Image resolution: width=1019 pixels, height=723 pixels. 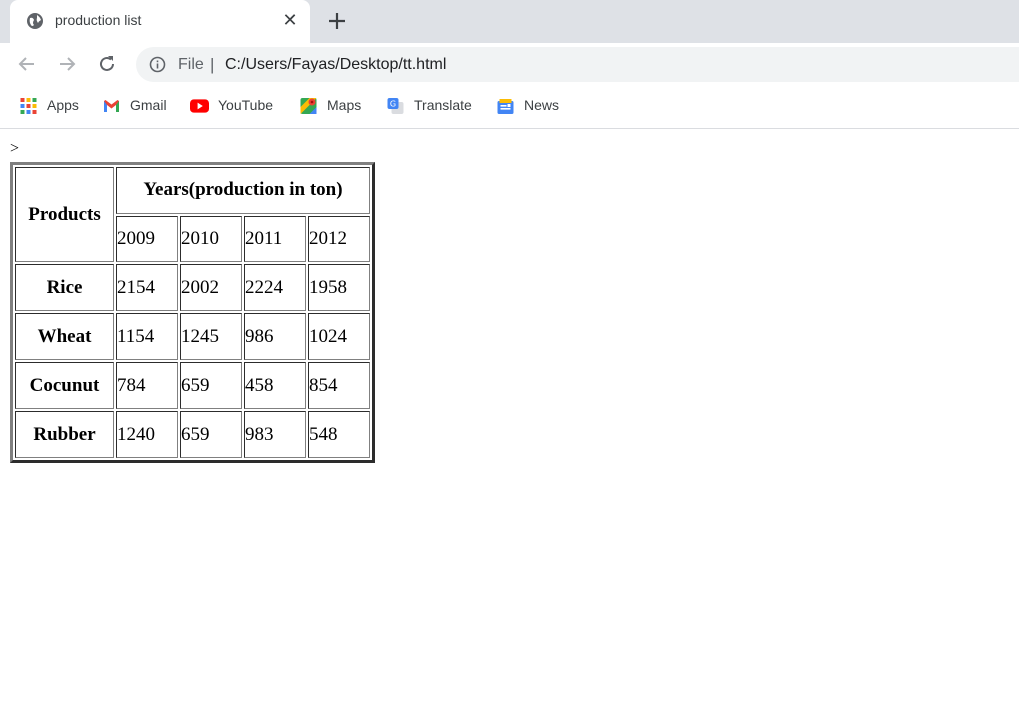 I want to click on table-cell: 1245, so click(x=211, y=336).